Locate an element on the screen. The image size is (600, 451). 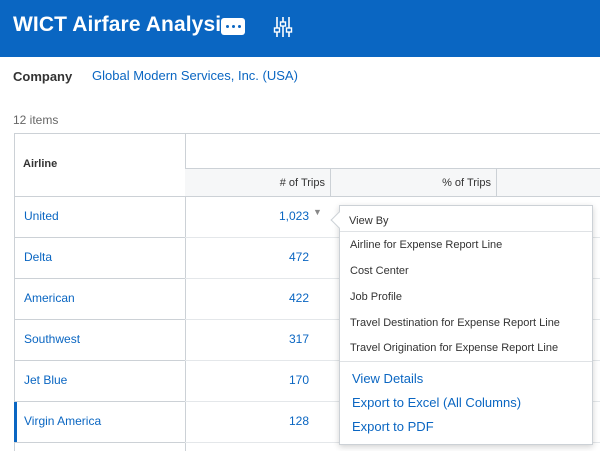
page-title: WICT Airfare Analysis is located at coordinates (123, 24).